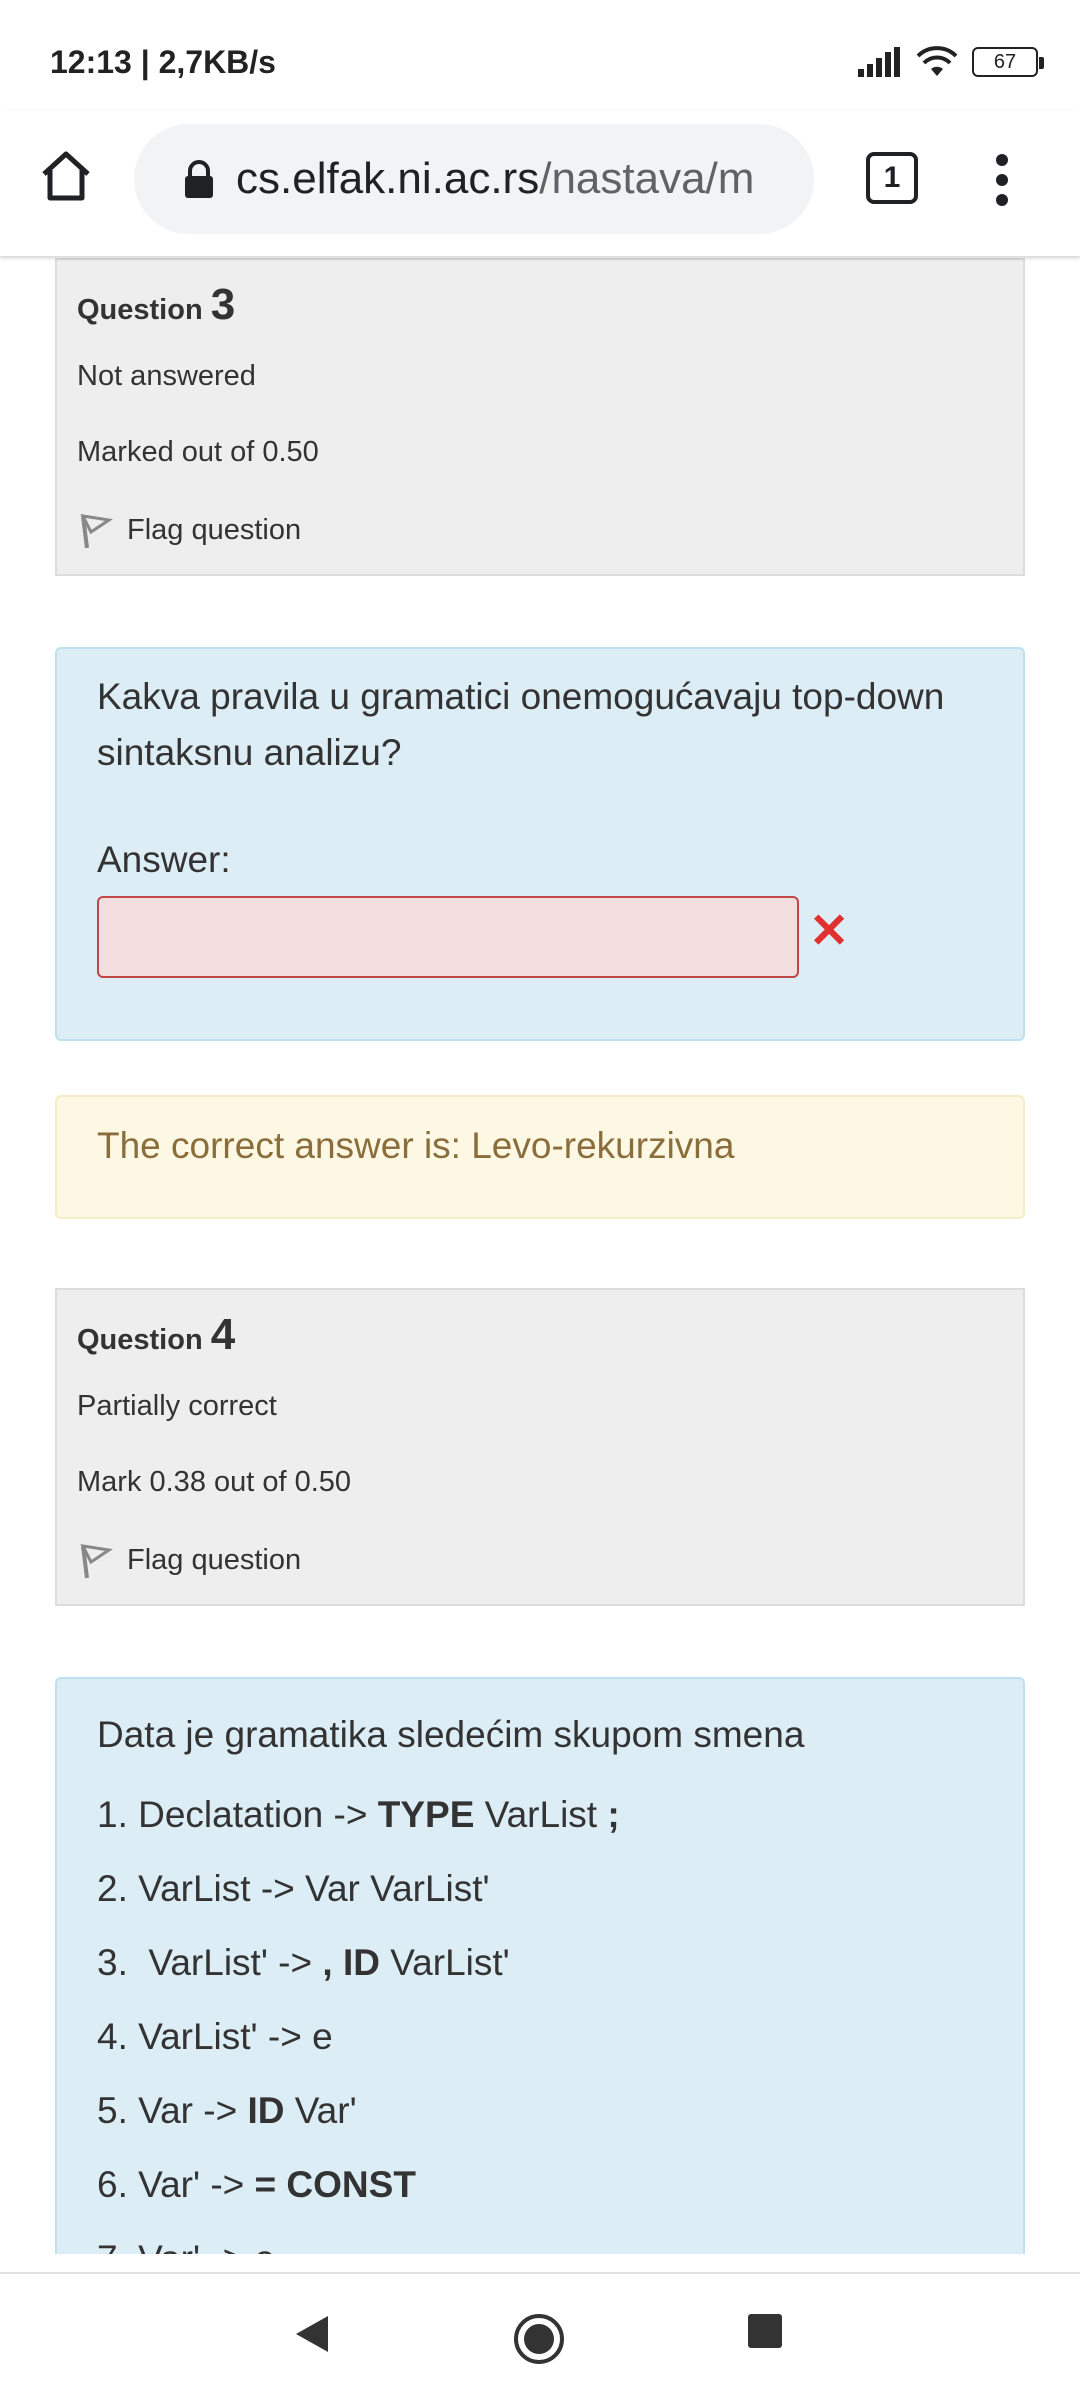 The height and width of the screenshot is (2402, 1080). Describe the element at coordinates (237, 1814) in the screenshot. I see `rule-text: 1. Declatation ->` at that location.